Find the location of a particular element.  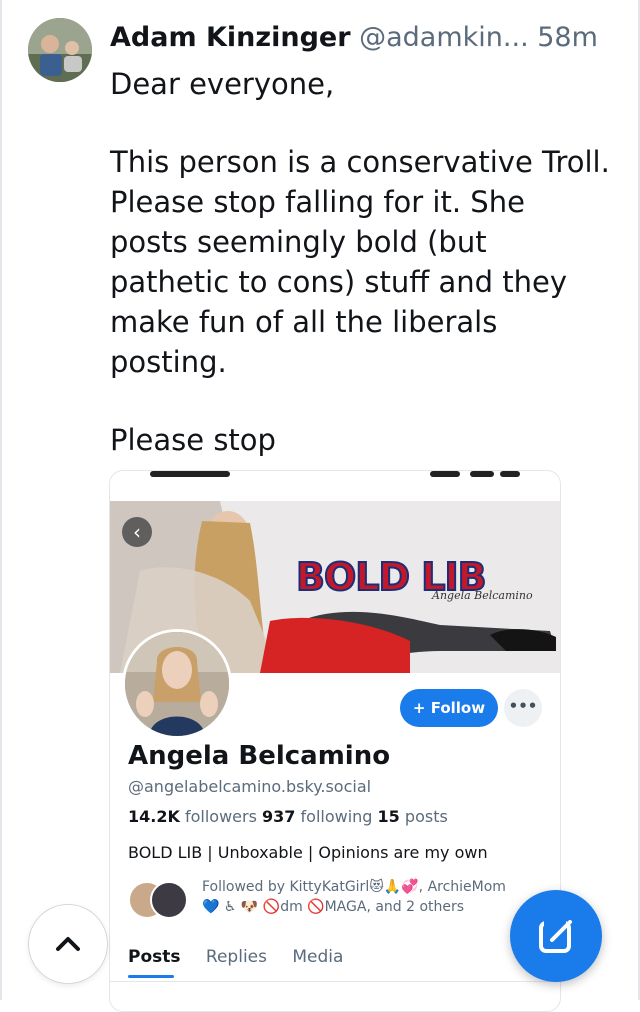

profile-avatar is located at coordinates (177, 684).